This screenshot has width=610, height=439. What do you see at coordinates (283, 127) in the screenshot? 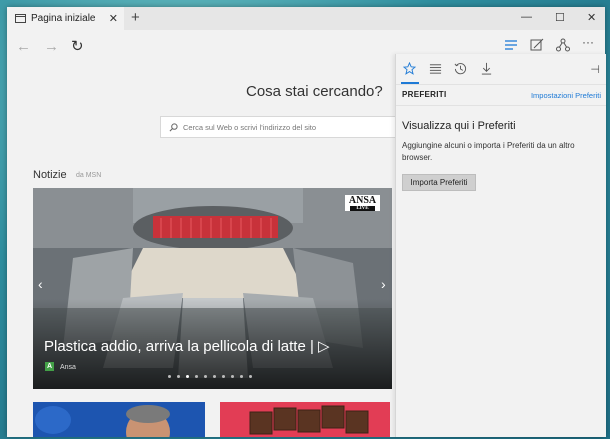
I see `search-input` at bounding box center [283, 127].